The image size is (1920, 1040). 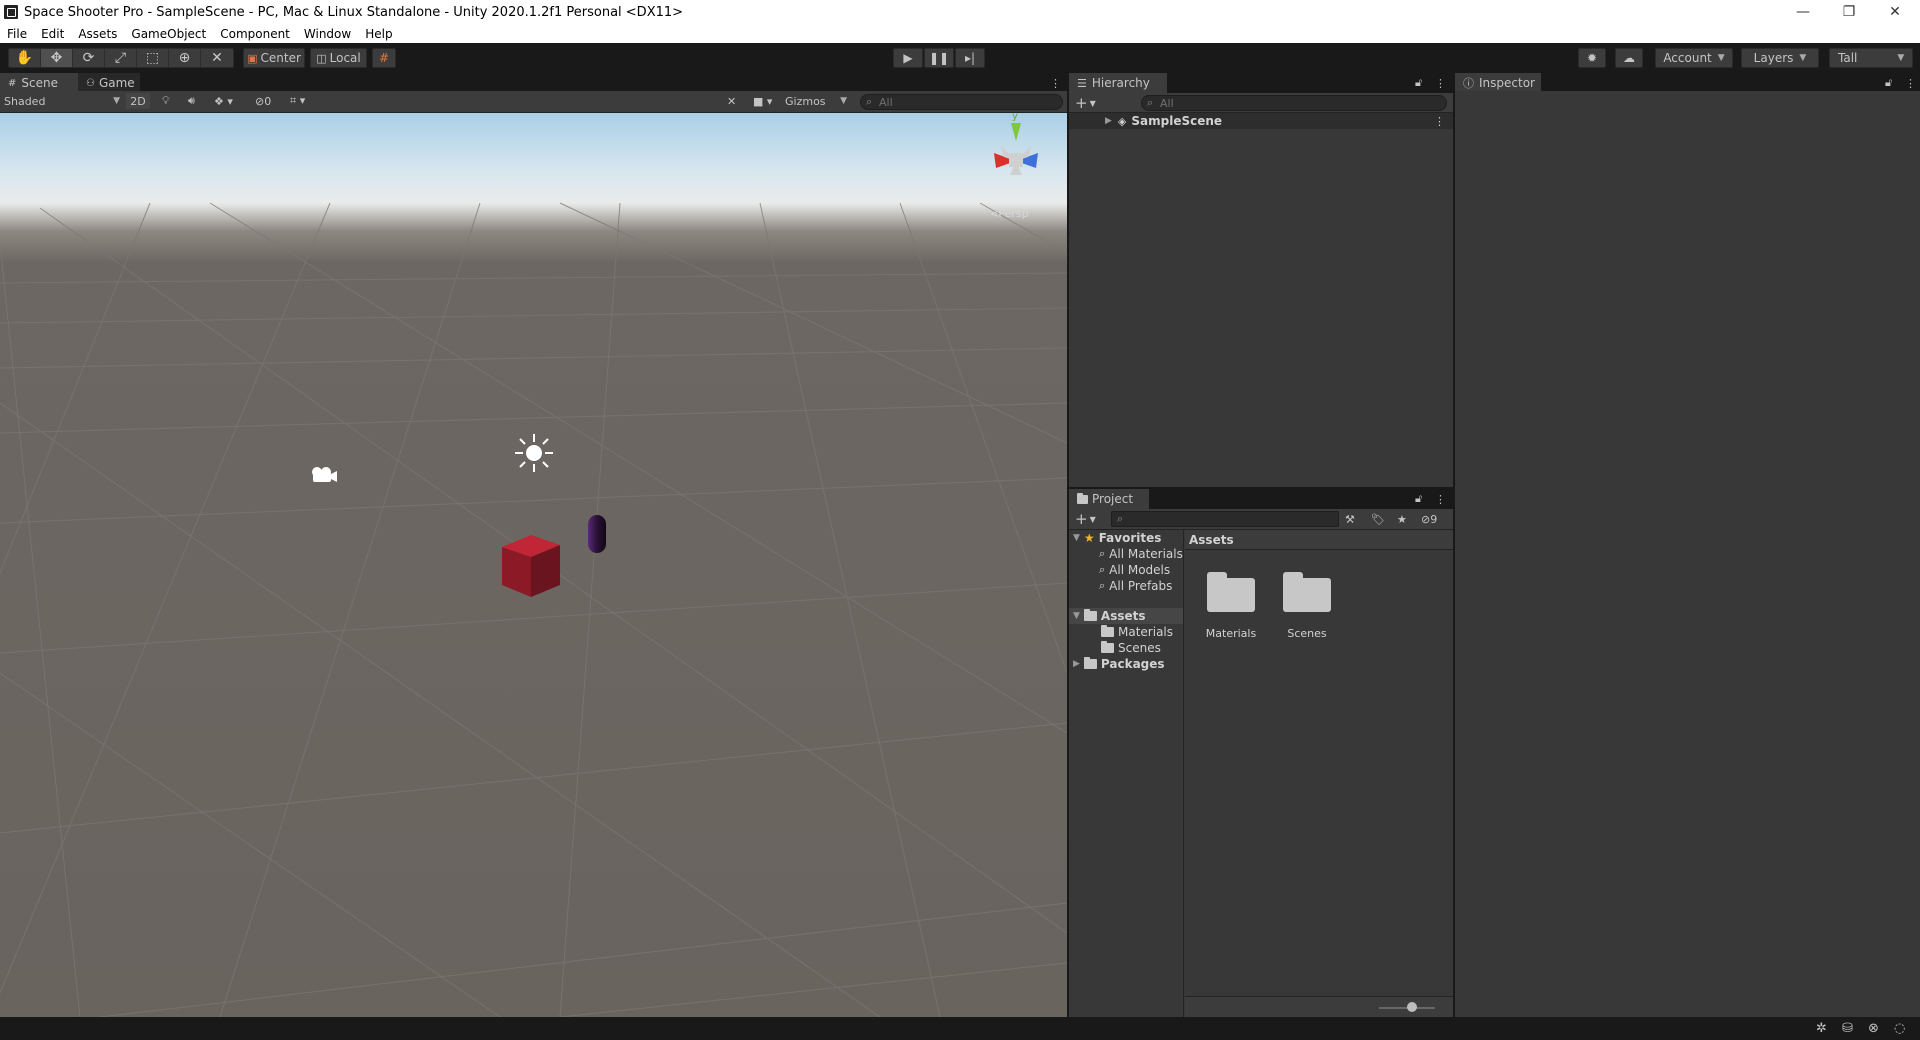 I want to click on orientation-gizmo, so click(x=1016, y=159).